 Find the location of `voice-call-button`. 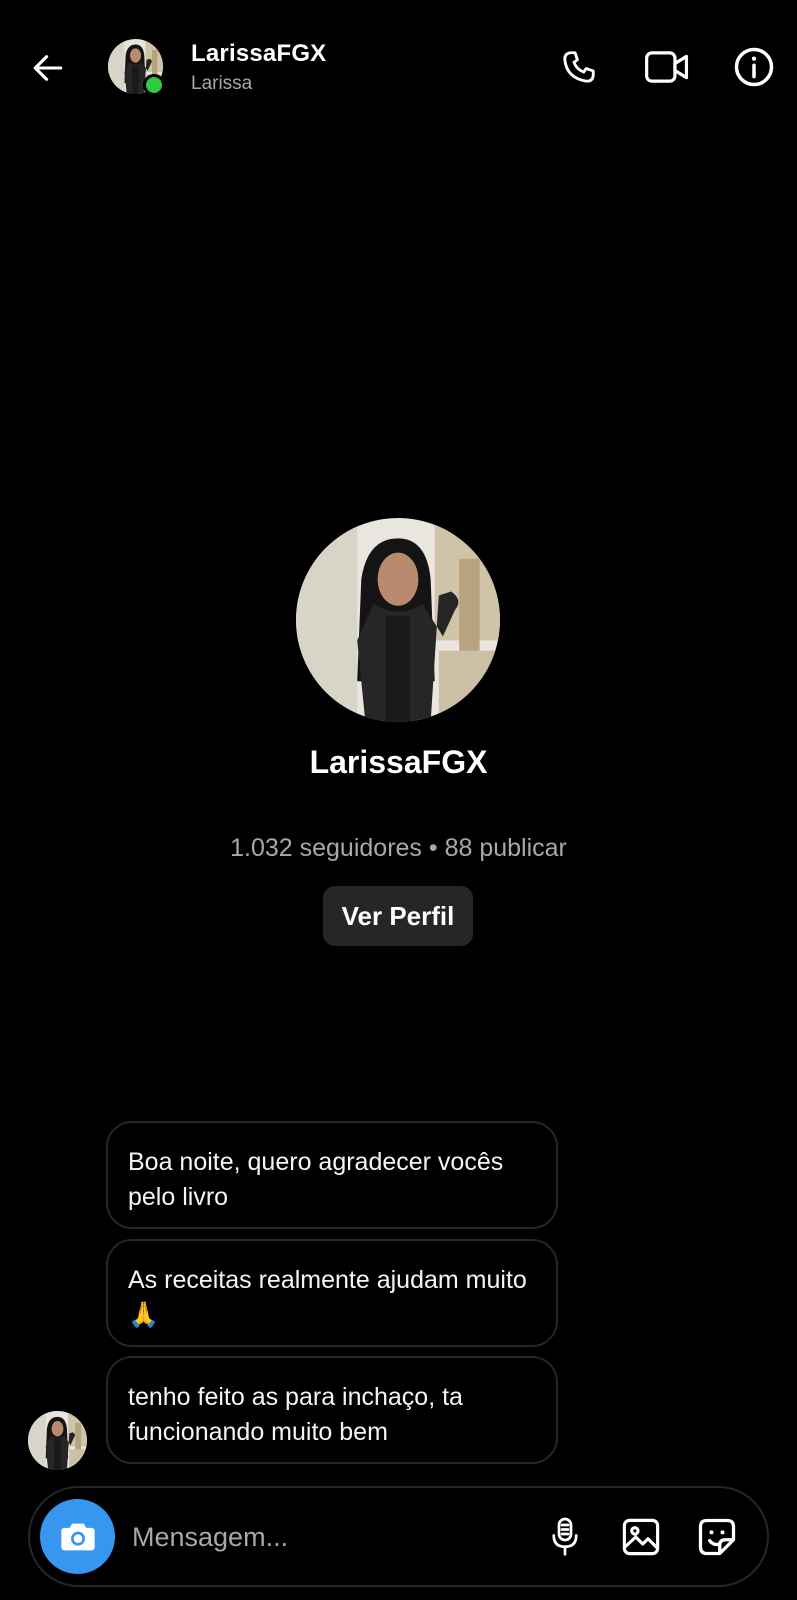

voice-call-button is located at coordinates (579, 67).